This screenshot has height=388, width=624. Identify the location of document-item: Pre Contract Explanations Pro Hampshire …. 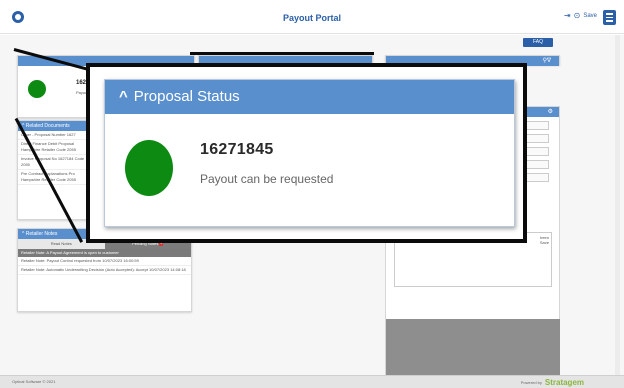
(54, 177).